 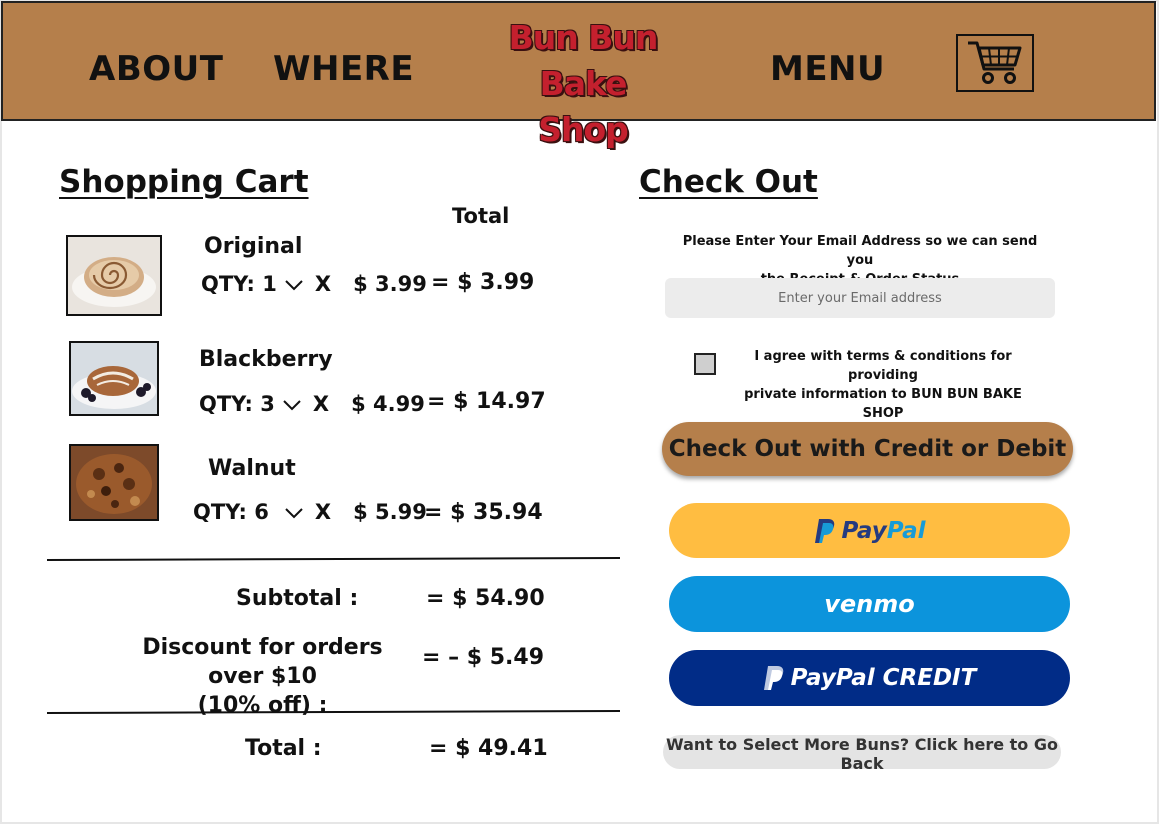 I want to click on venmo-button: venmo, so click(x=869, y=604).